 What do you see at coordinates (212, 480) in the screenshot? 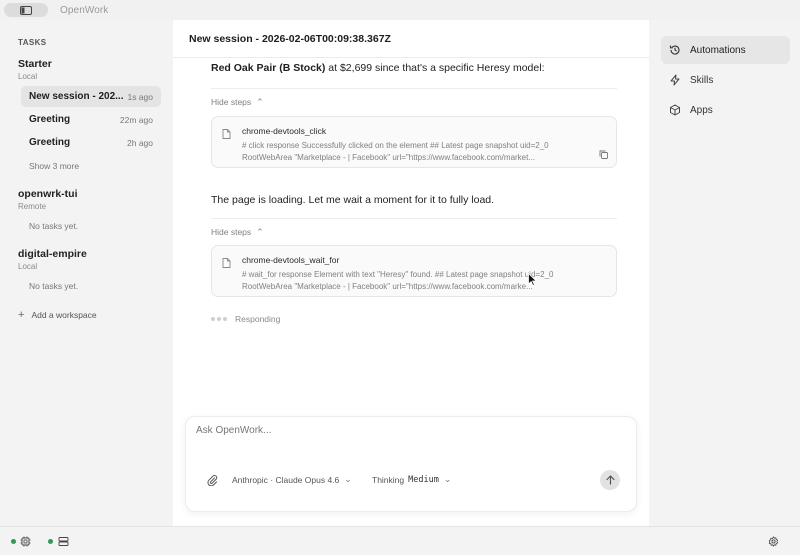
I see `paperclip-icon` at bounding box center [212, 480].